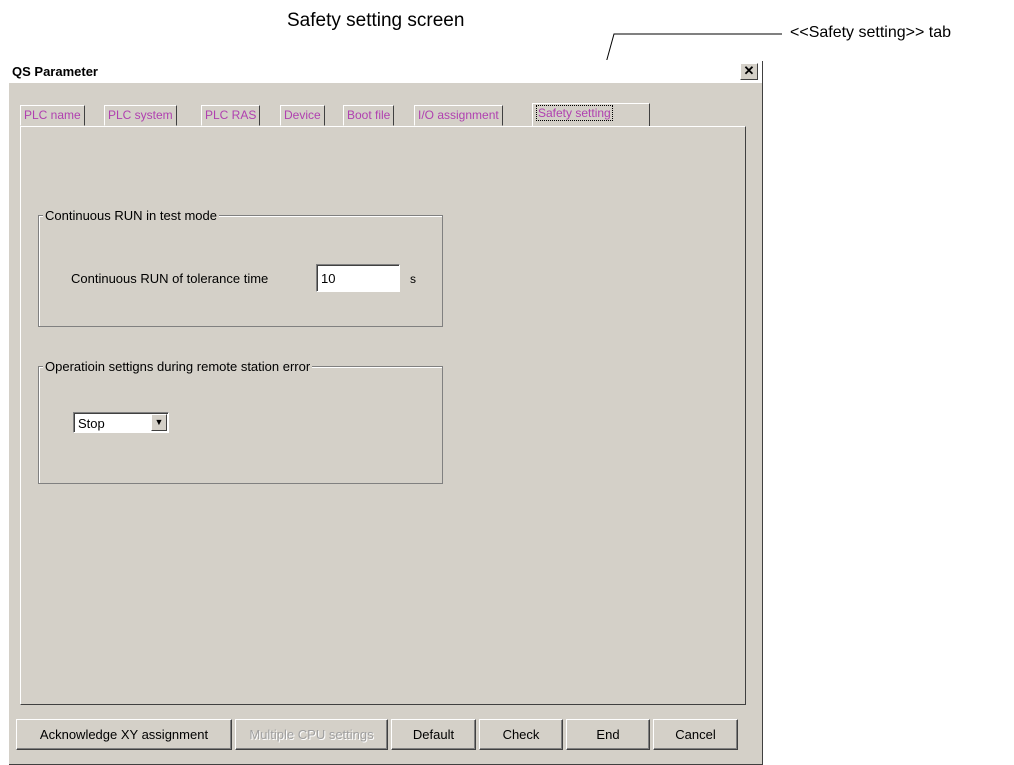 Image resolution: width=1014 pixels, height=765 pixels. I want to click on tab-plc-system: PLC system, so click(140, 115).